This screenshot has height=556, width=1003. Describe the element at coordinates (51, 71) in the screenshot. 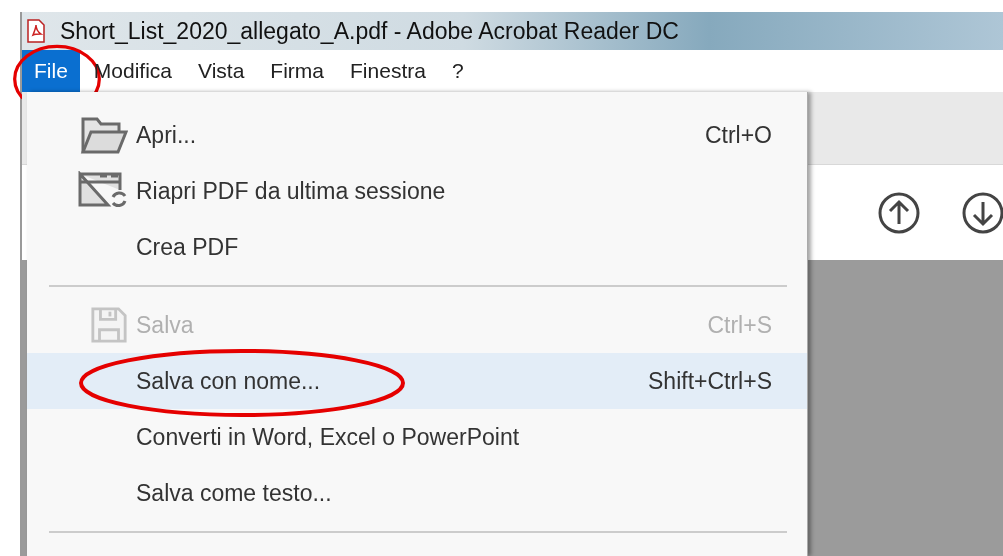

I see `menu-item: File` at that location.